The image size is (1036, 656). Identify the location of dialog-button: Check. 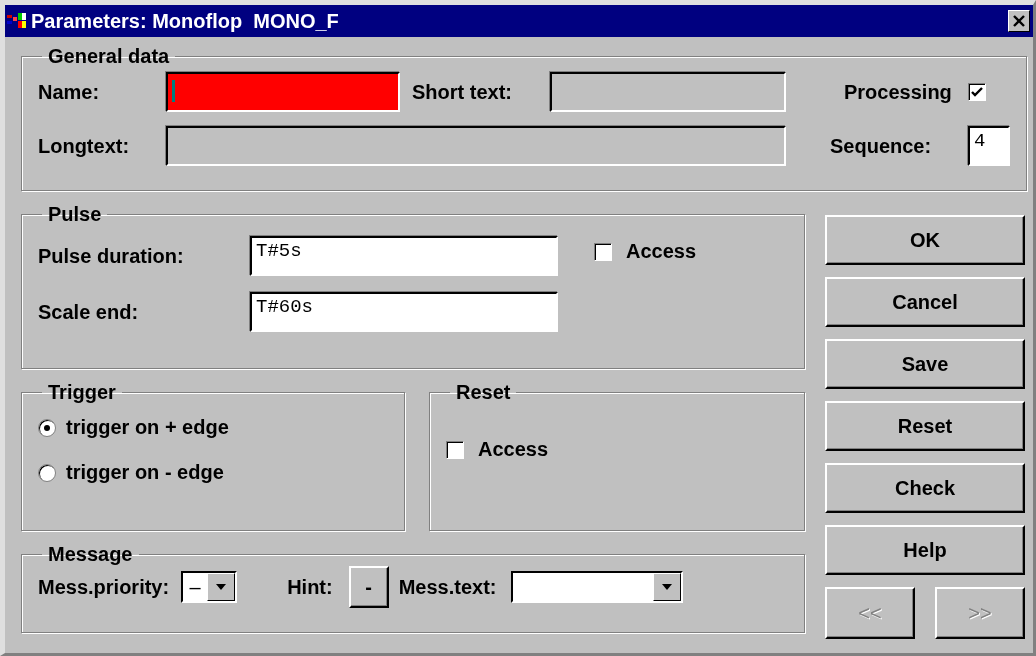
(925, 488).